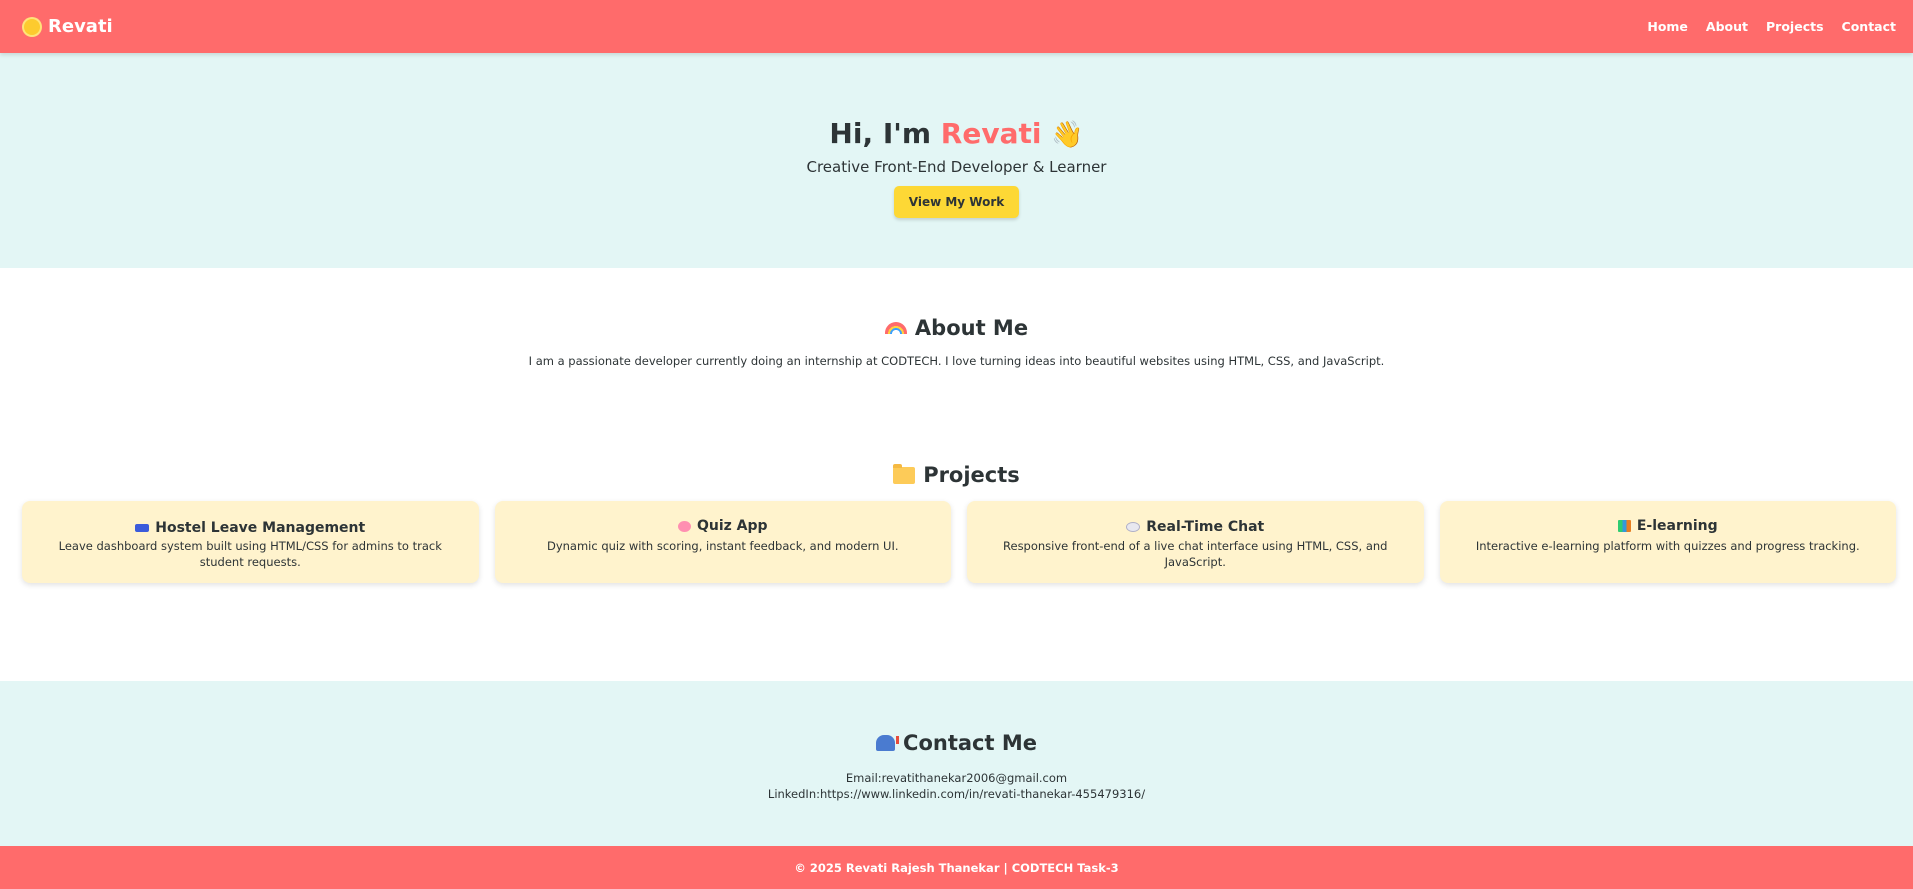 Image resolution: width=1913 pixels, height=889 pixels. Describe the element at coordinates (32, 26) in the screenshot. I see `sun-icon` at that location.